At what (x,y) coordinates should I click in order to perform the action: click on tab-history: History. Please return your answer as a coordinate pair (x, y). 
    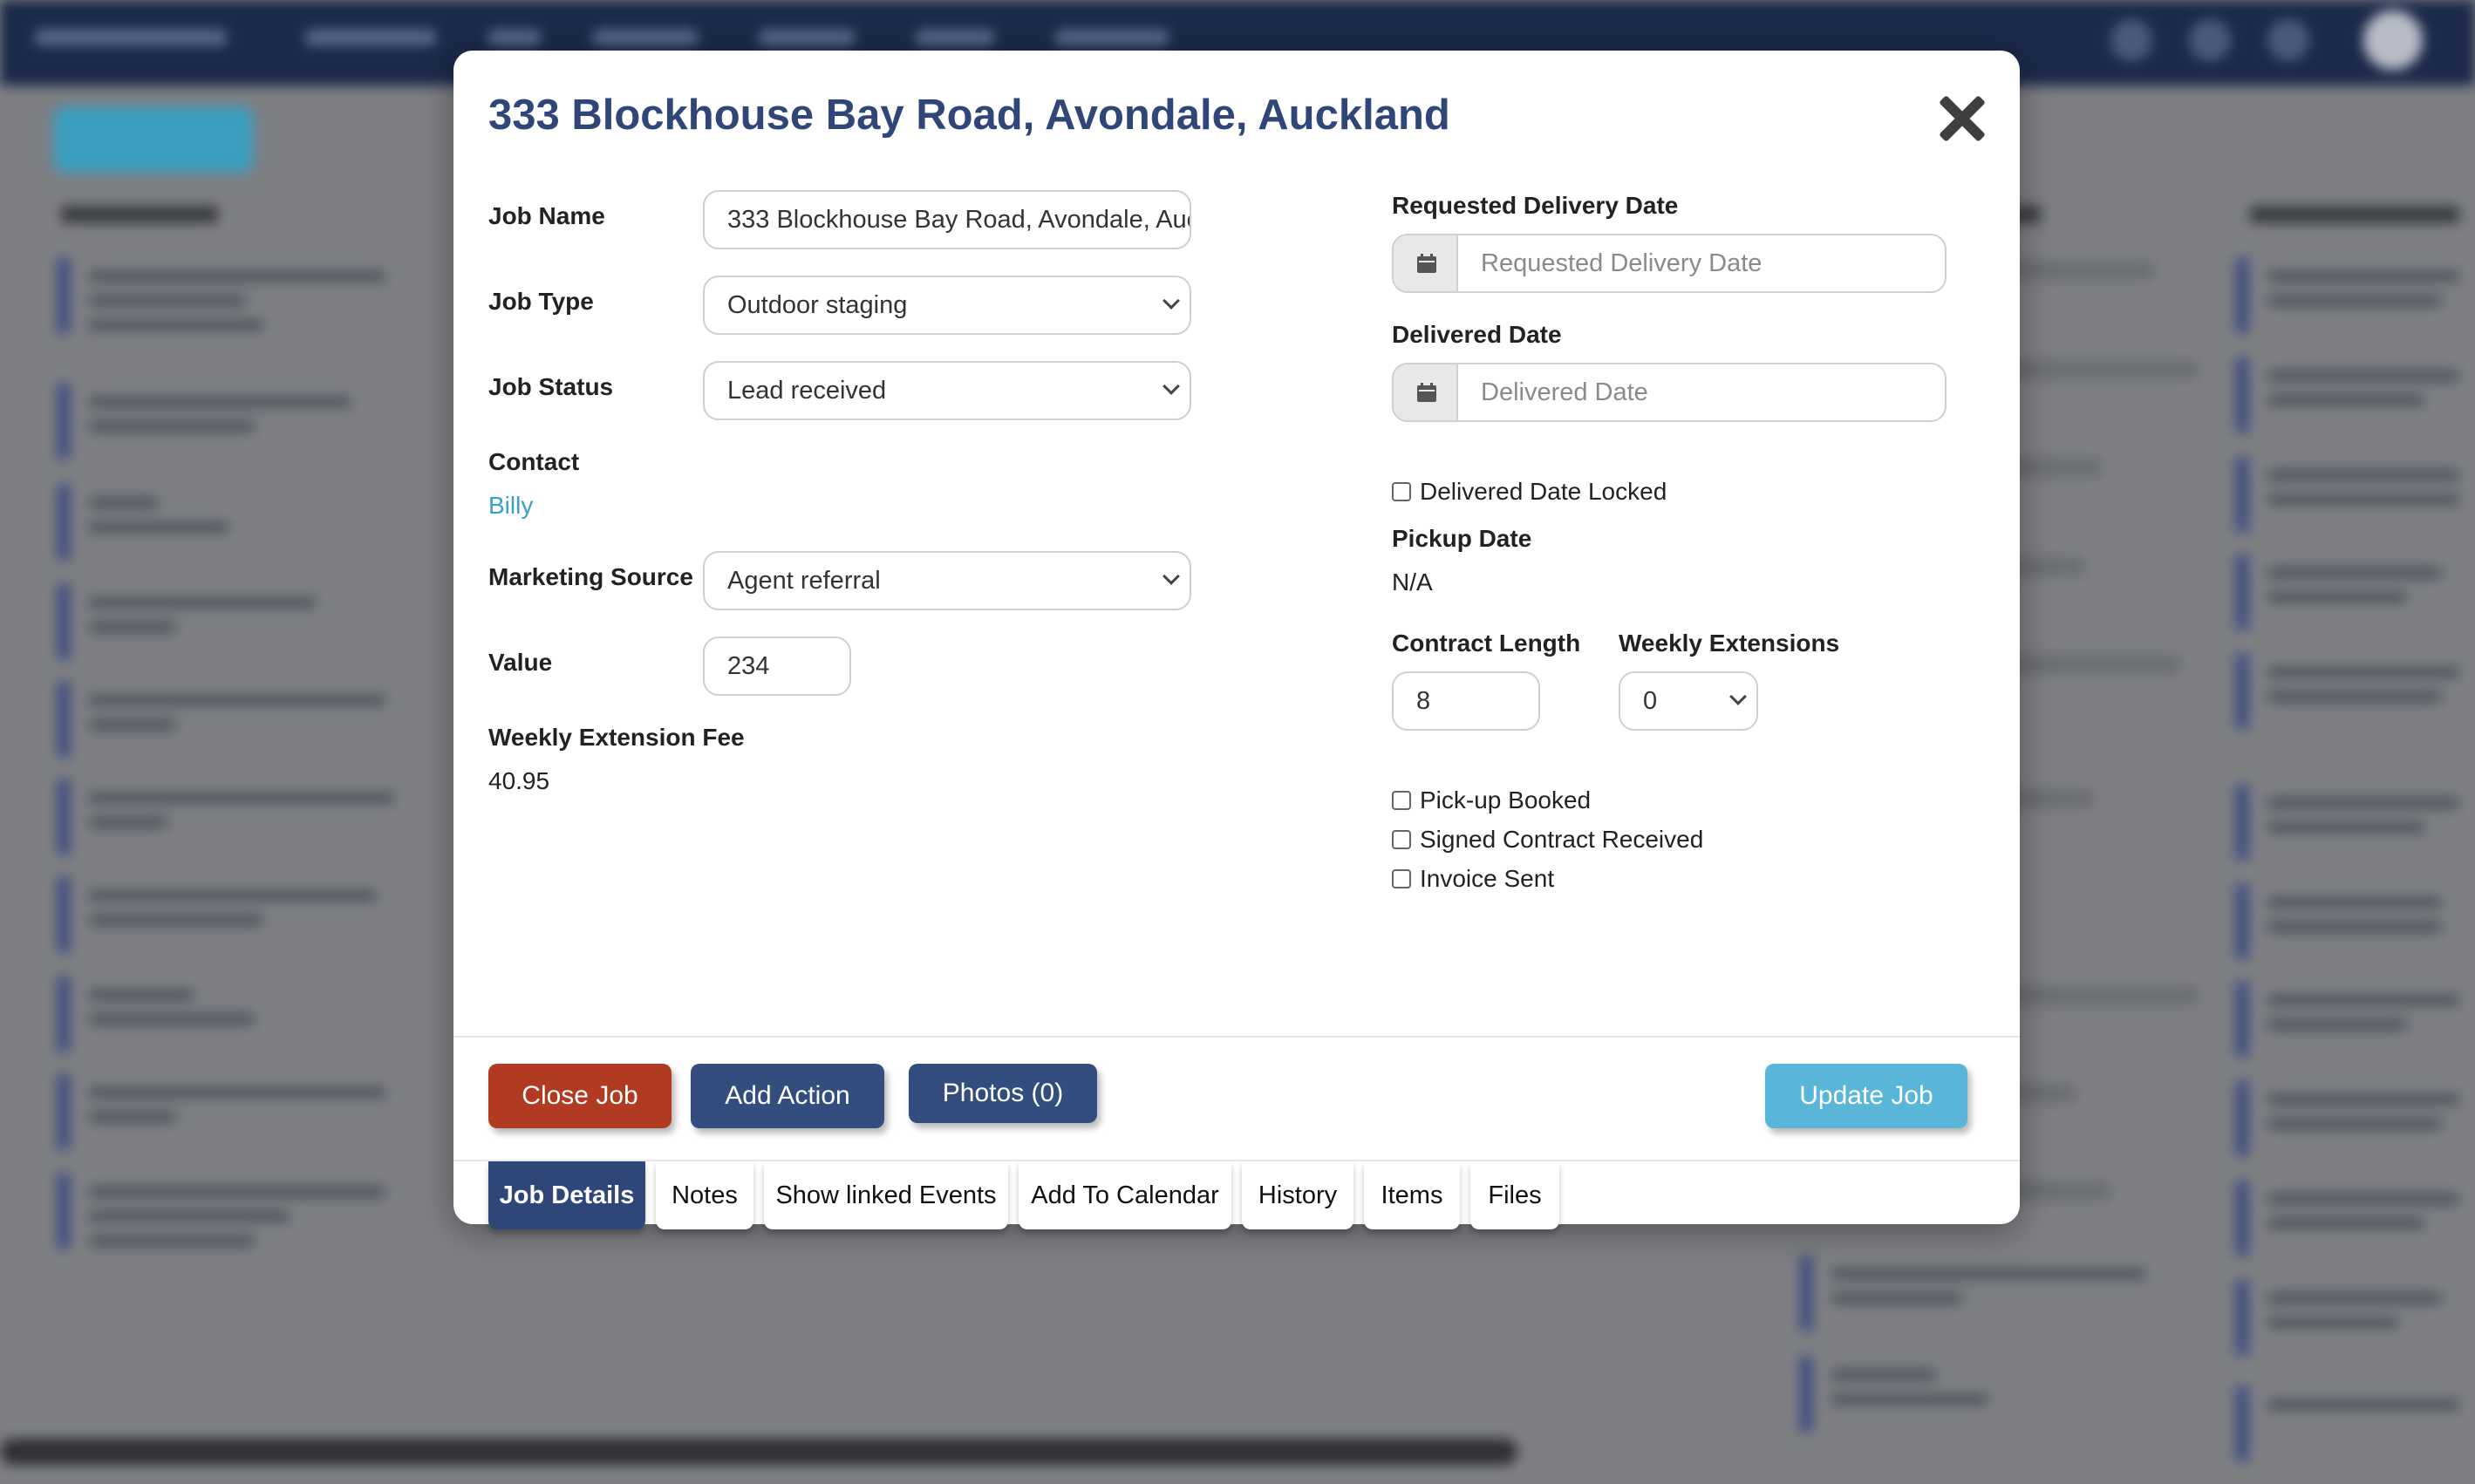
    Looking at the image, I should click on (1298, 1195).